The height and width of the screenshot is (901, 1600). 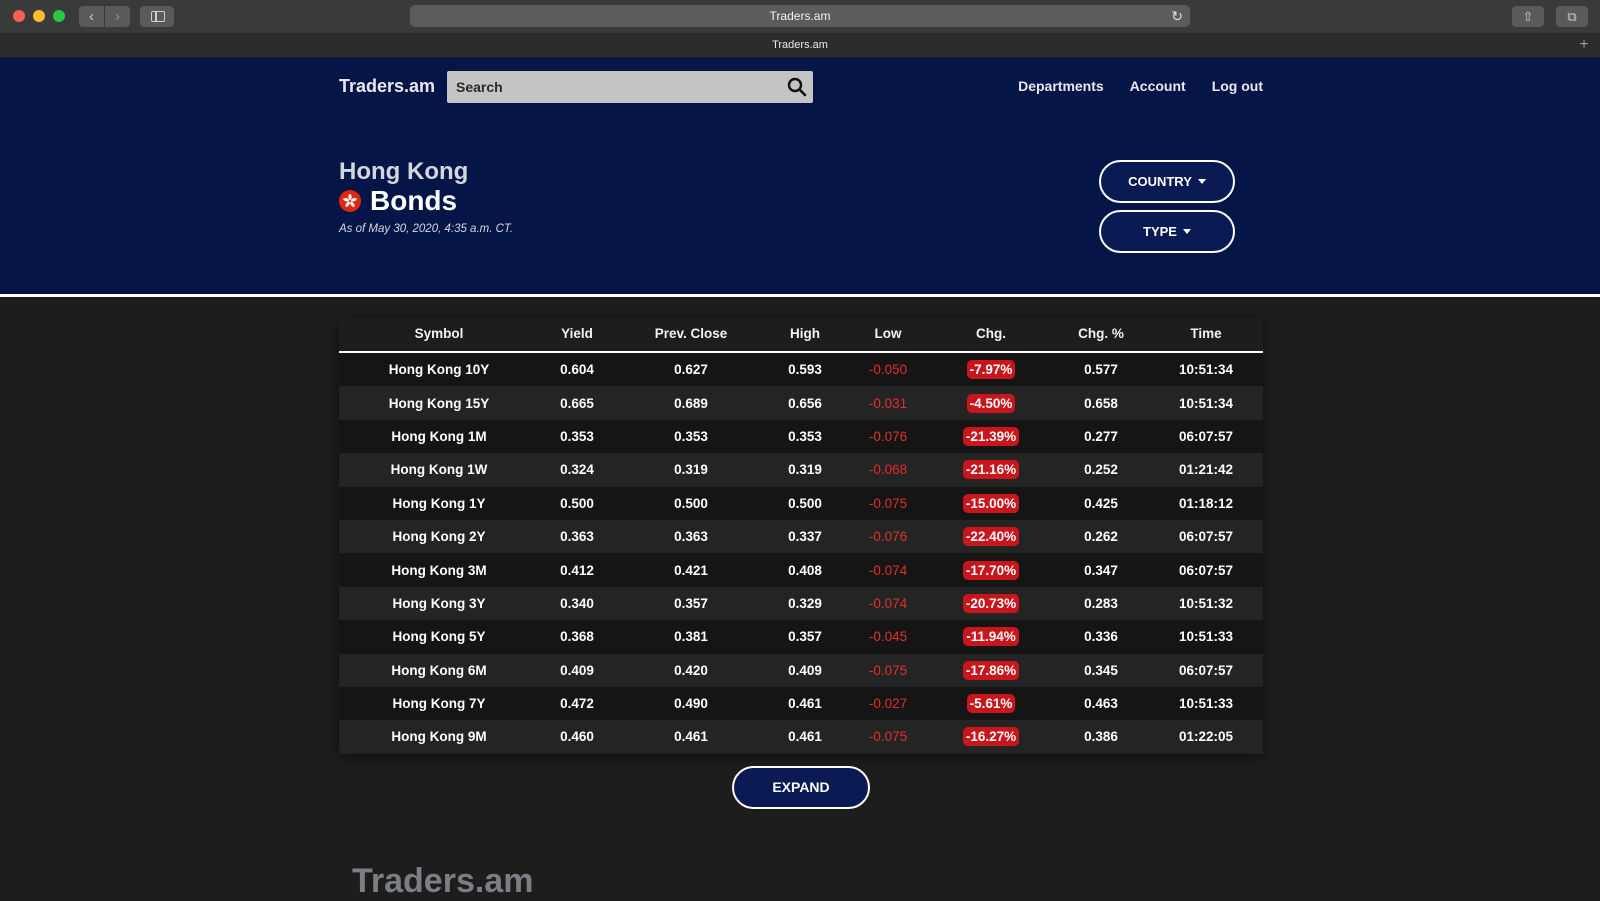 What do you see at coordinates (1206, 704) in the screenshot?
I see `cell-time: 10:51:33` at bounding box center [1206, 704].